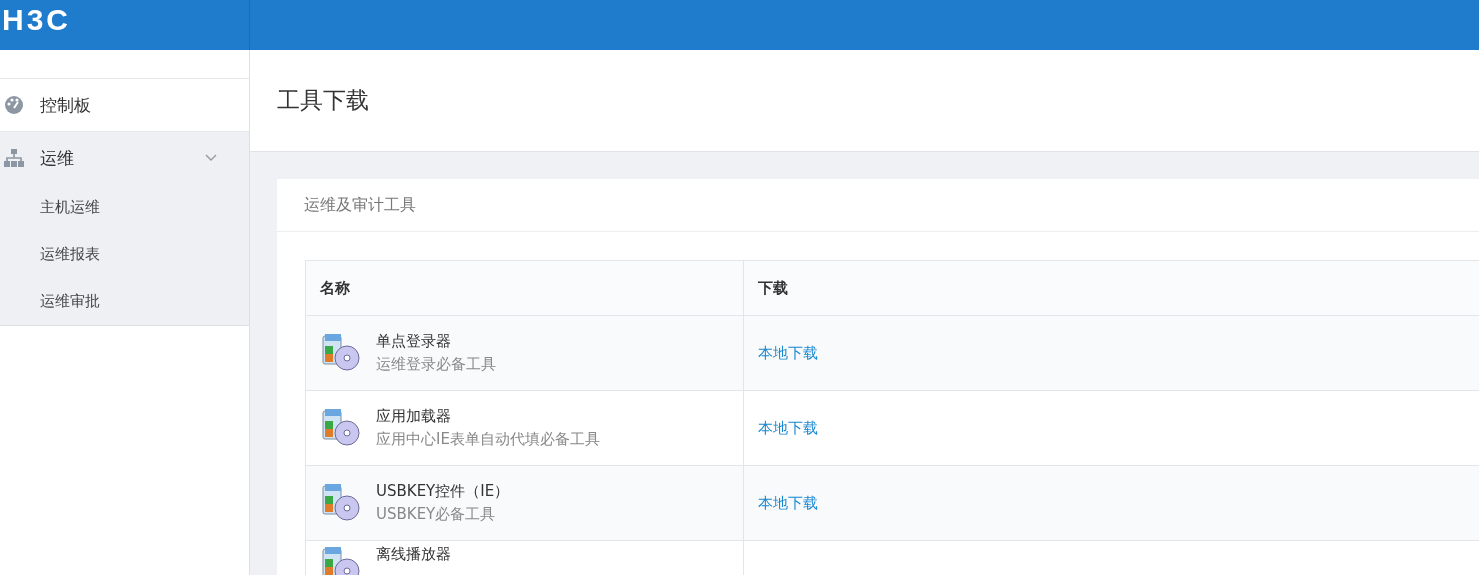 Image resolution: width=1479 pixels, height=575 pixels. I want to click on tool-name: 应用加载器, so click(414, 416).